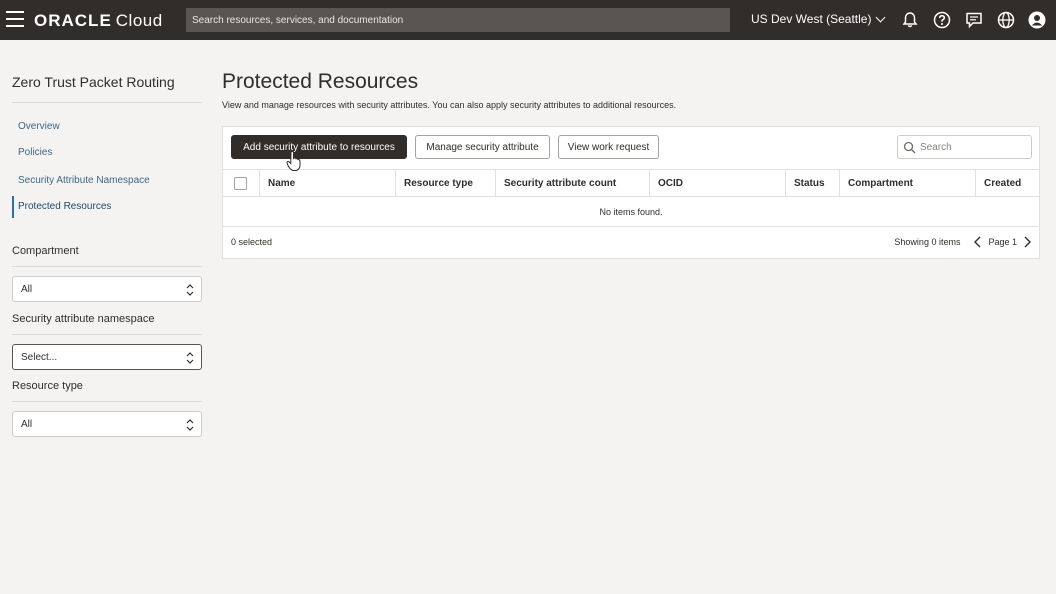 The image size is (1056, 594). What do you see at coordinates (631, 212) in the screenshot?
I see `empty-table-message: No items found.` at bounding box center [631, 212].